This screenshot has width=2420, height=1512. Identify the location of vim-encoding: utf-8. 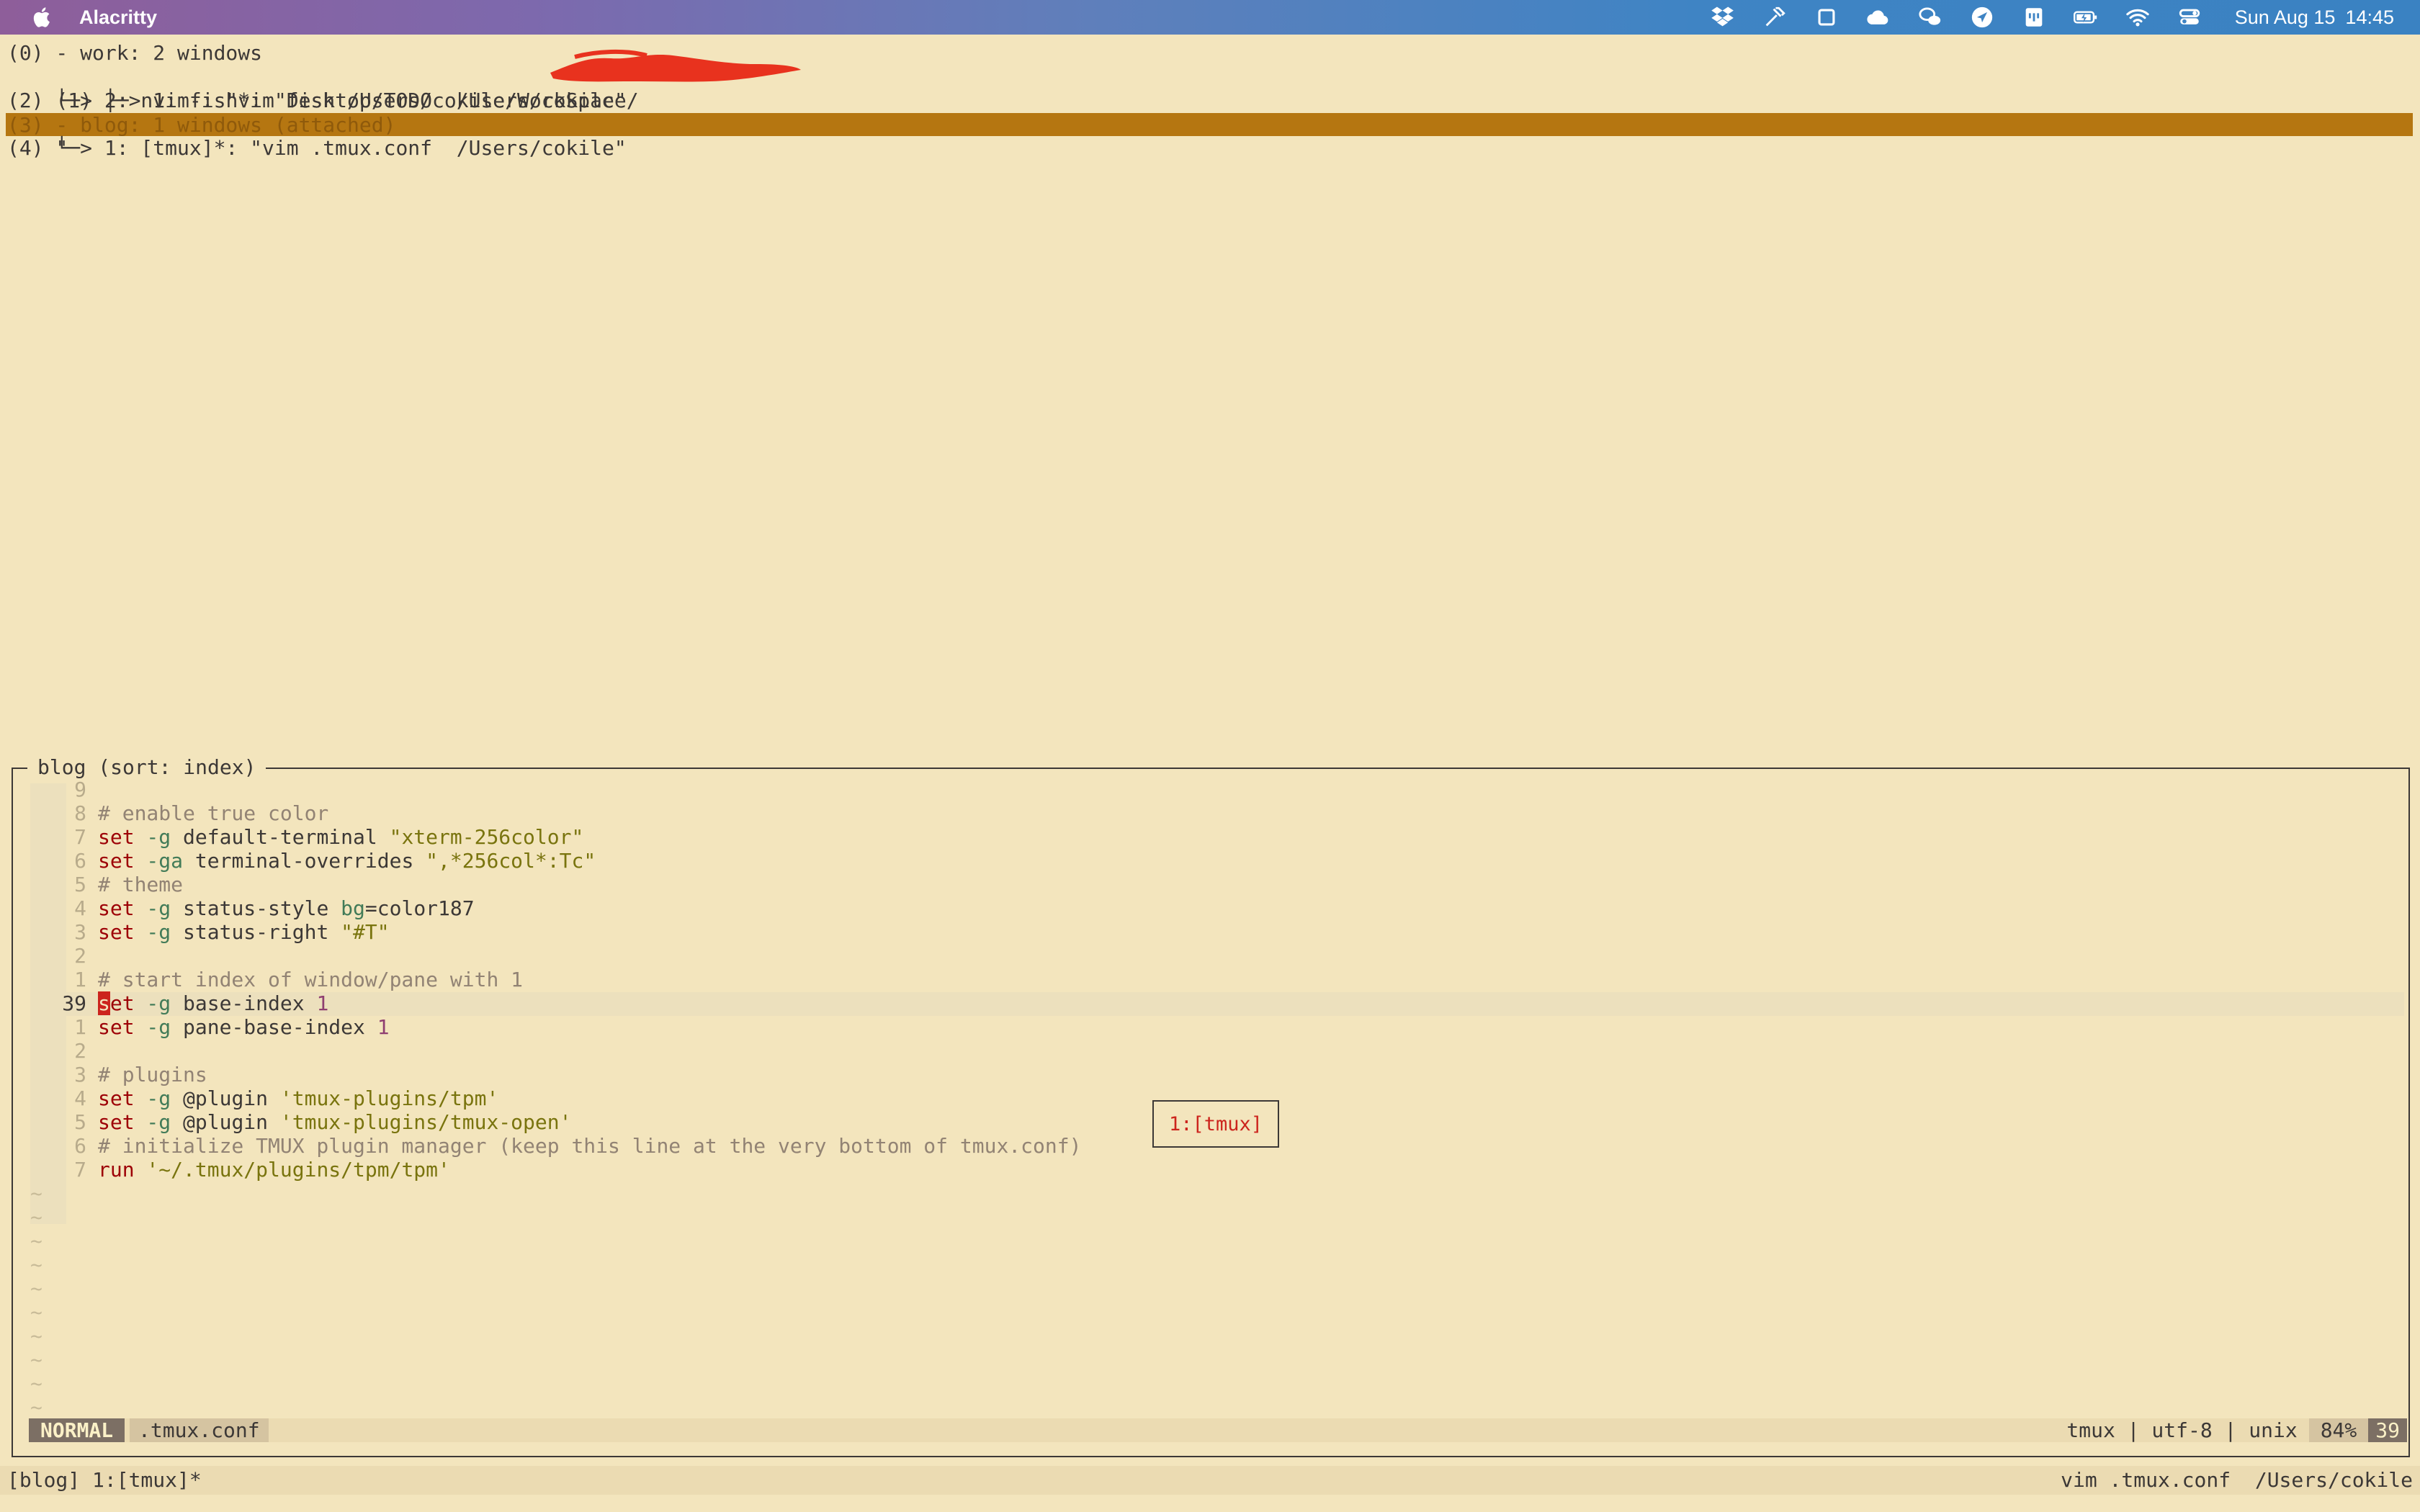
(2182, 1430).